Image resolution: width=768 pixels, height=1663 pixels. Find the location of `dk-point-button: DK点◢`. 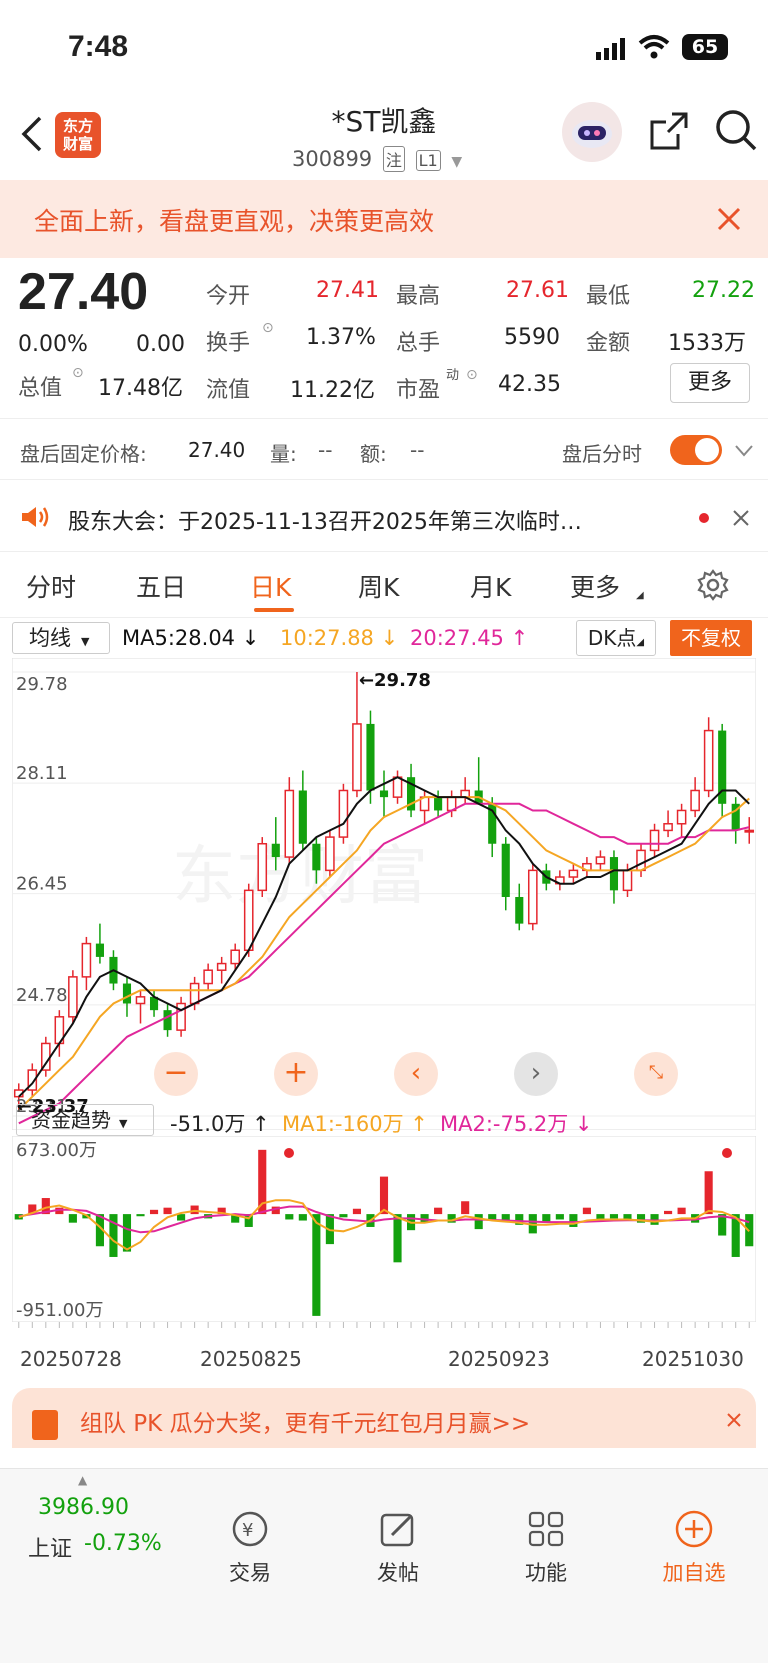

dk-point-button: DK点◢ is located at coordinates (616, 638).